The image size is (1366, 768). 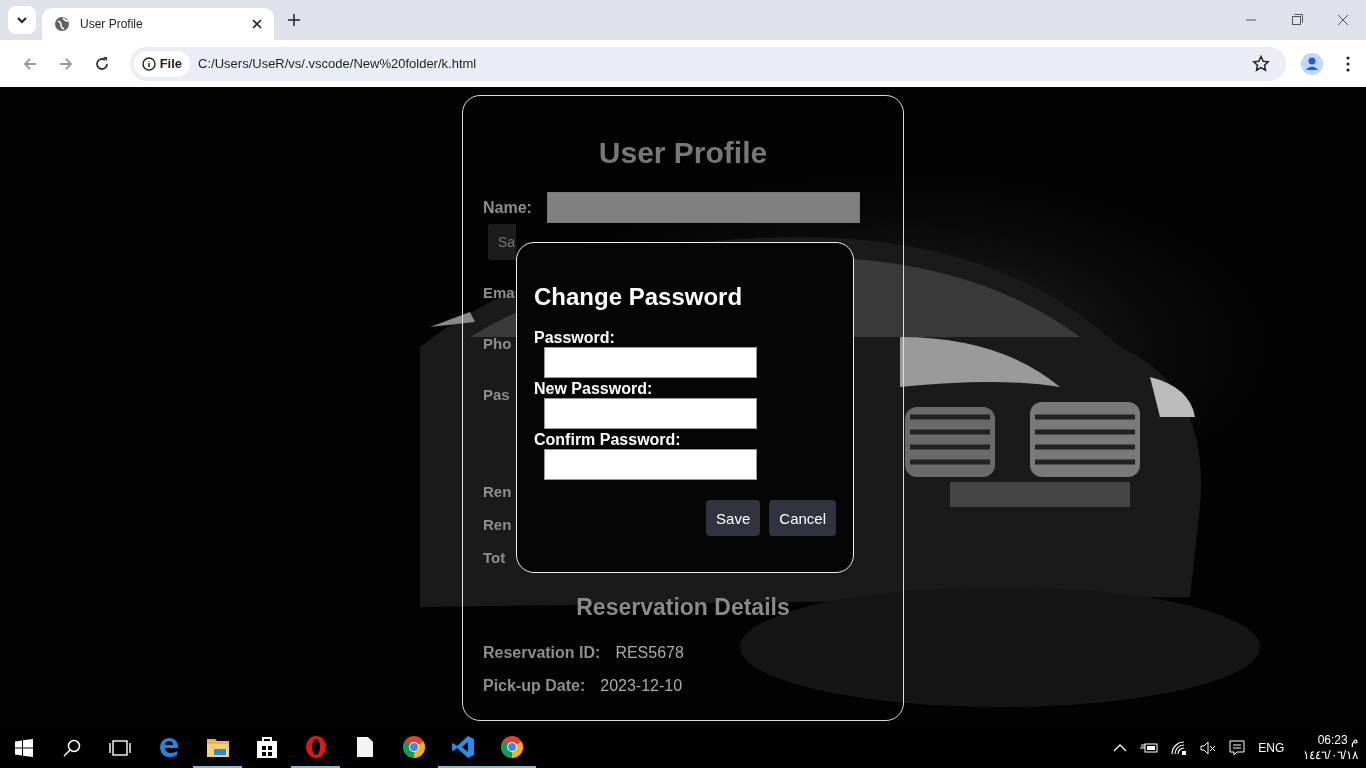 I want to click on field-value: RES5678, so click(x=649, y=652).